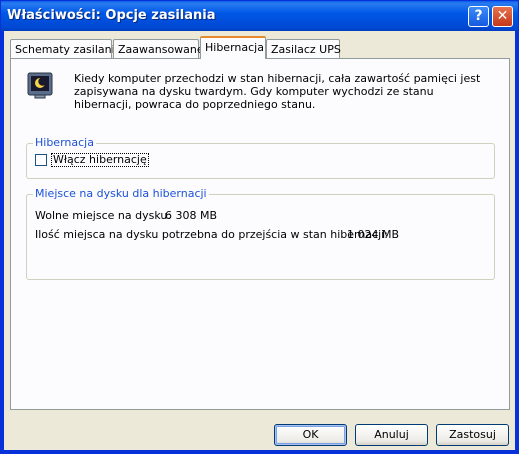 This screenshot has height=454, width=519. What do you see at coordinates (516, 242) in the screenshot?
I see `window-border-right` at bounding box center [516, 242].